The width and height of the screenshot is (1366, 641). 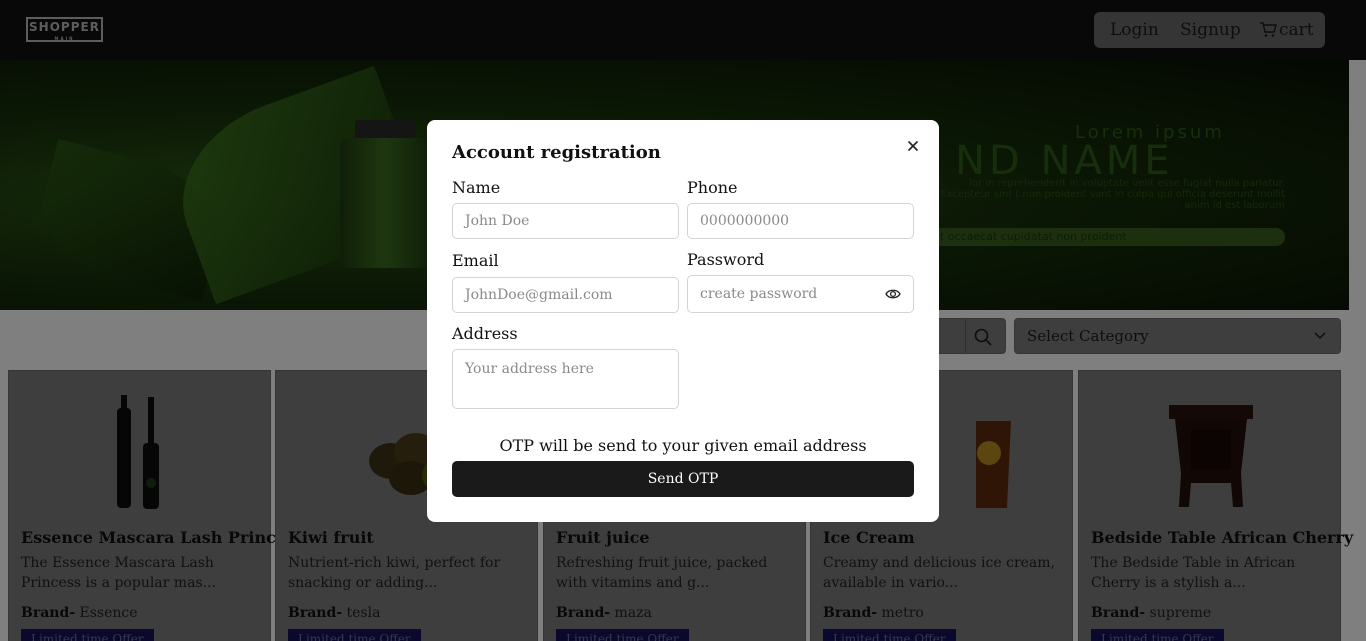 I want to click on password-label: Password, so click(x=726, y=259).